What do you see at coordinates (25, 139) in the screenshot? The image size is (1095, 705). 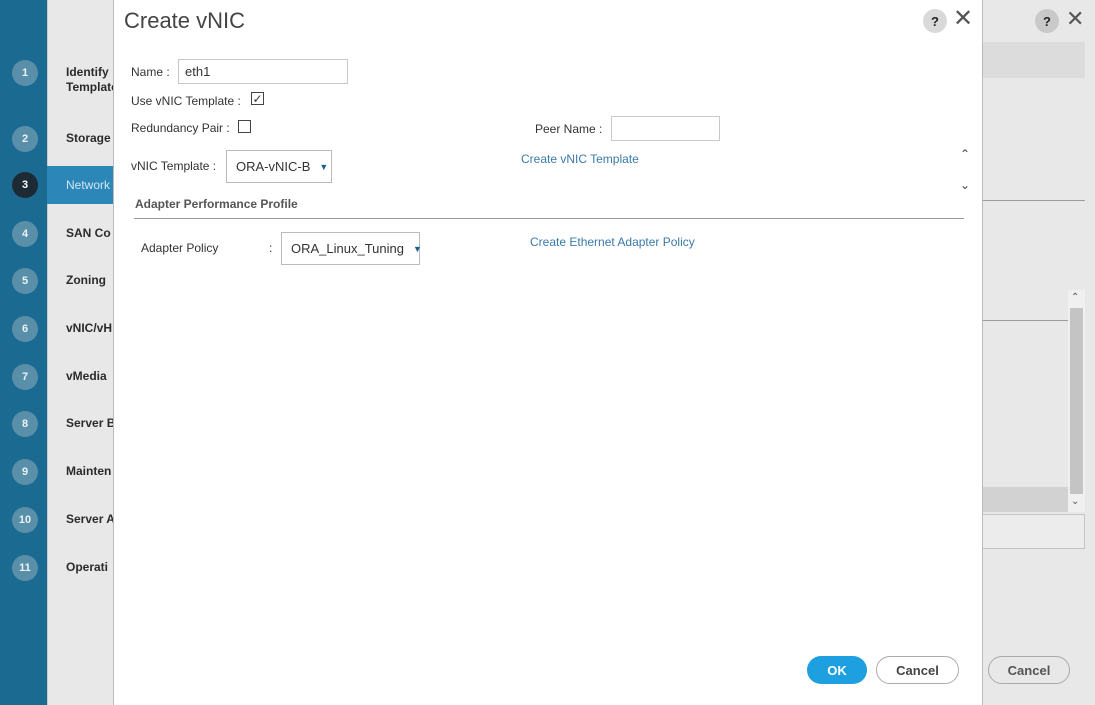 I see `step-number: 2` at bounding box center [25, 139].